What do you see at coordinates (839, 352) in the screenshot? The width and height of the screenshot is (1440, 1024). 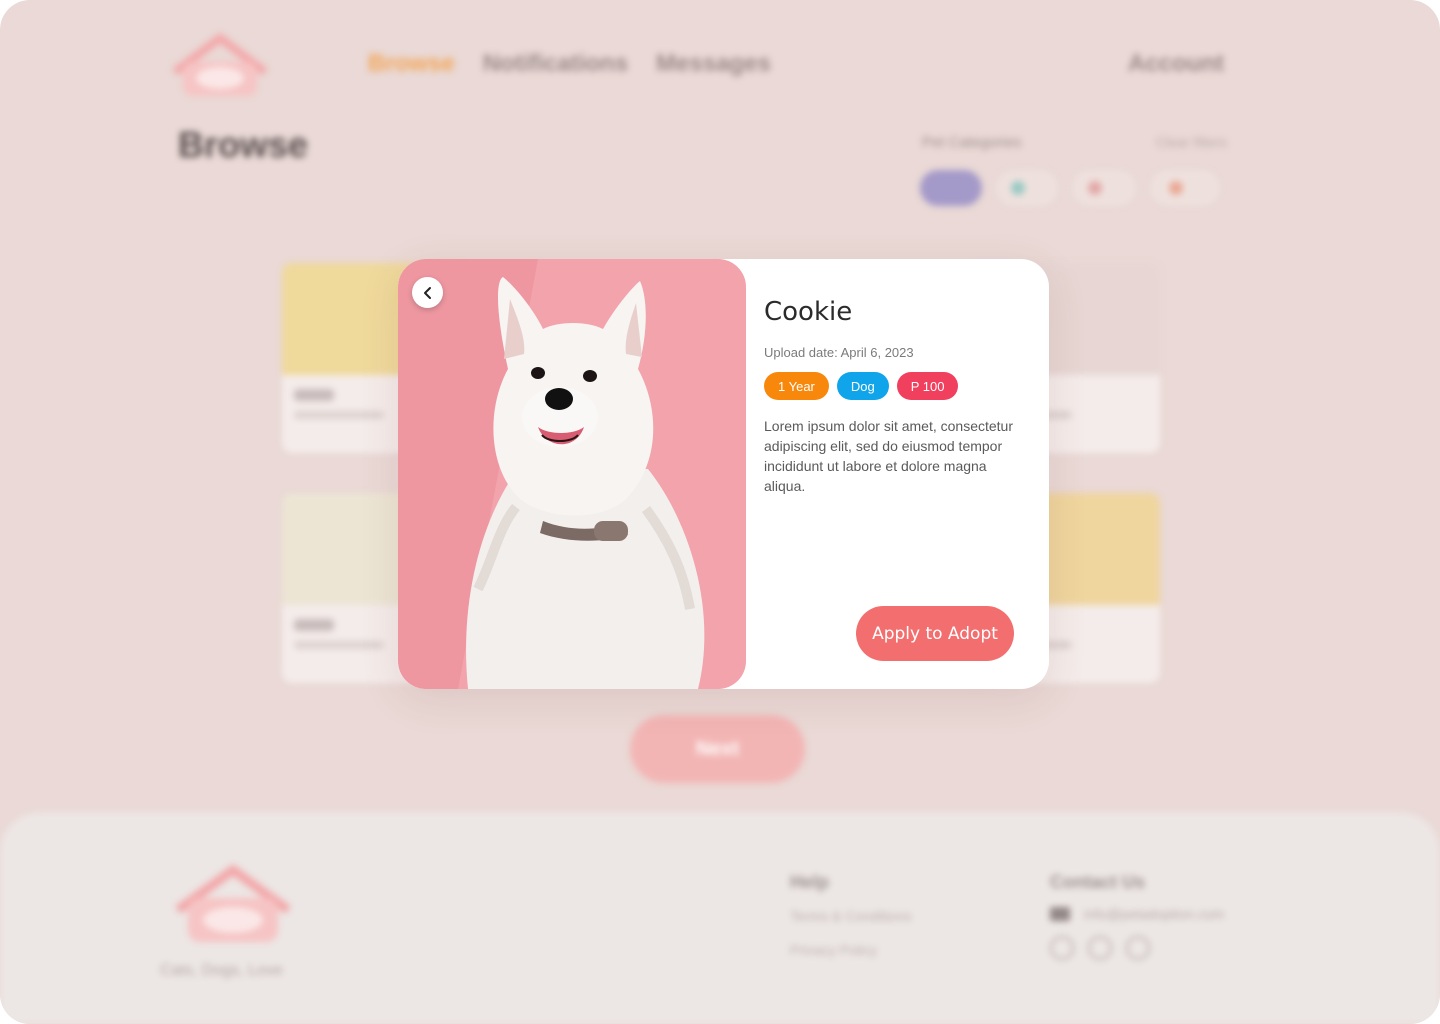 I see `upload-date: Upload date: April 6, 2023` at bounding box center [839, 352].